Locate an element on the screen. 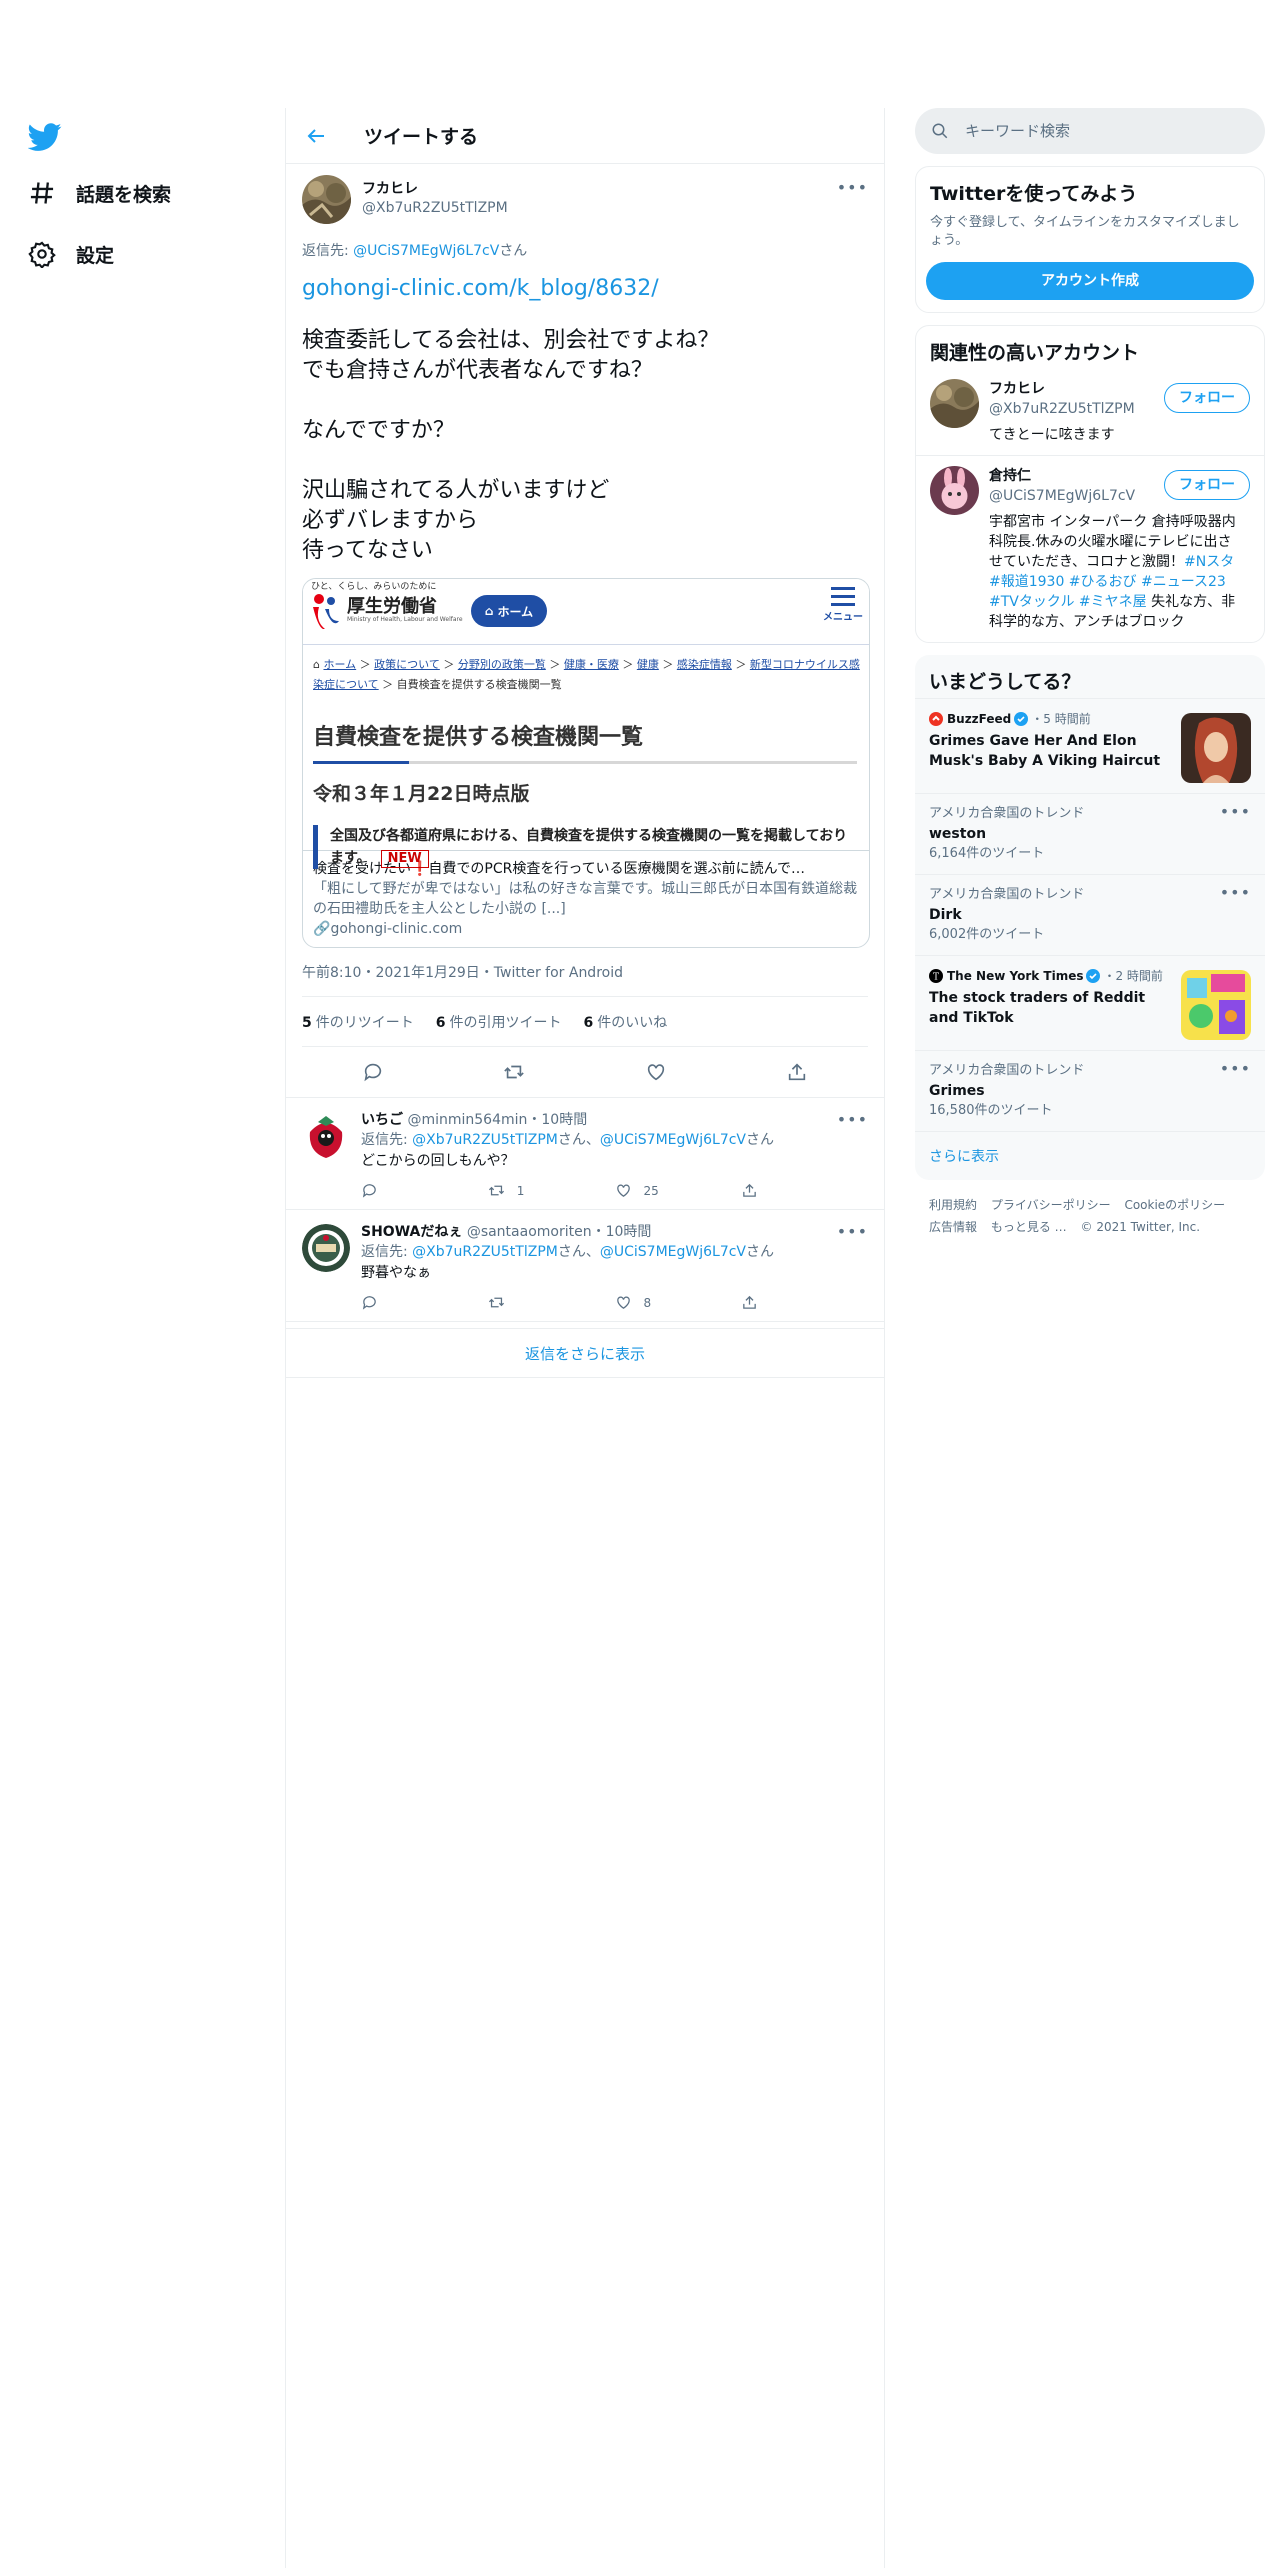  tweet-meta: 午前8:10・2021年1月29日・Twitter for Android is located at coordinates (585, 979).